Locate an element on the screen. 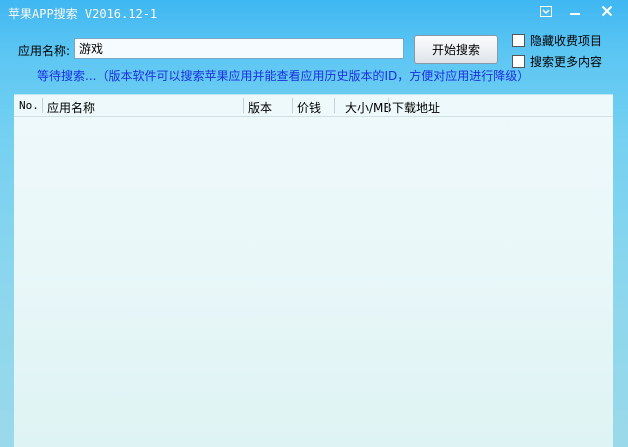  list-header: No. 应用名称 版本 价钱 大小/MB 下载地址 is located at coordinates (313, 106).